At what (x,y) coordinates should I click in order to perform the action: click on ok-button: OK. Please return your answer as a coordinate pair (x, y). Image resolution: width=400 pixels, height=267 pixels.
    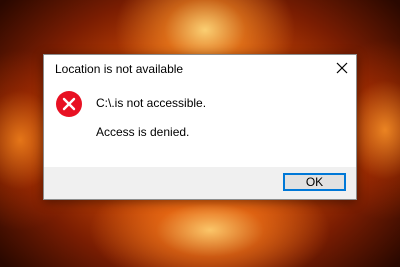
    Looking at the image, I should click on (314, 182).